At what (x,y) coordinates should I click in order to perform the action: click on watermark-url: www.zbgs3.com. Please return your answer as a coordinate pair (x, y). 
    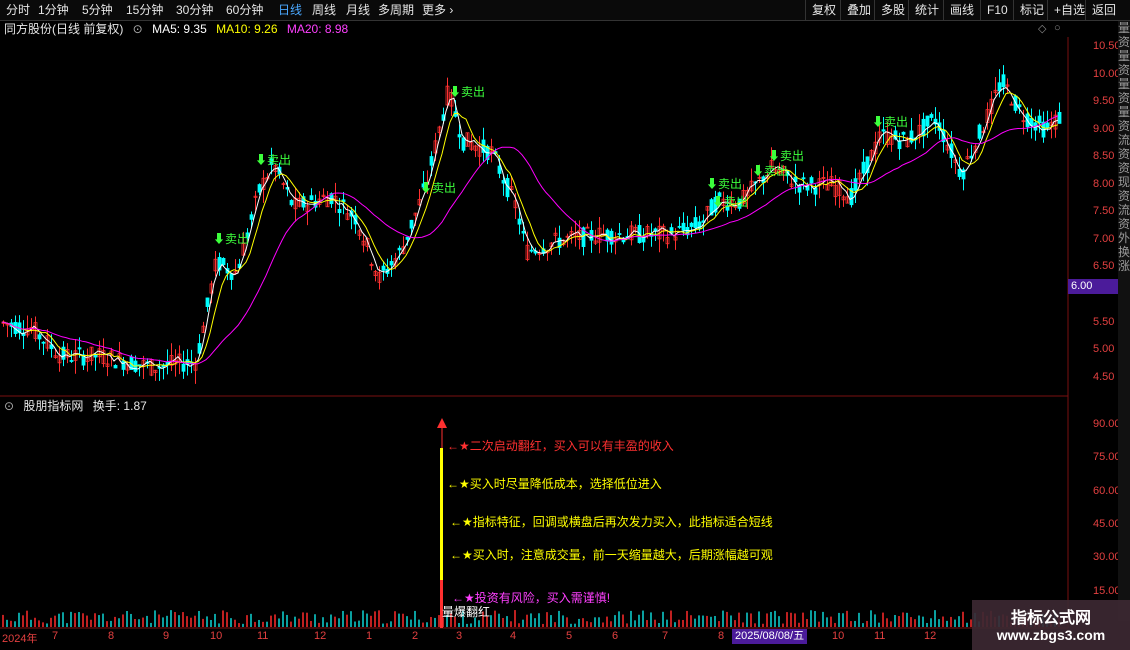
    Looking at the image, I should click on (1051, 635).